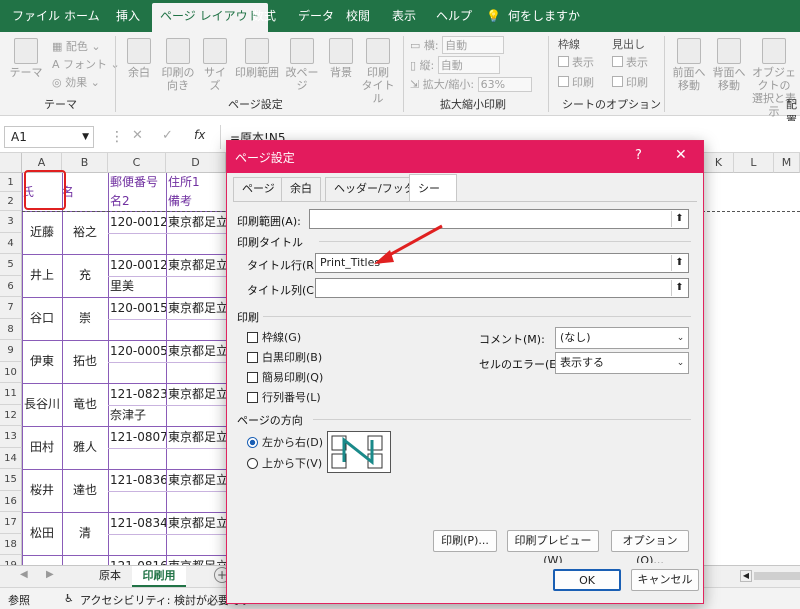 The height and width of the screenshot is (609, 800). What do you see at coordinates (11, 329) in the screenshot?
I see `row-header: 8` at bounding box center [11, 329].